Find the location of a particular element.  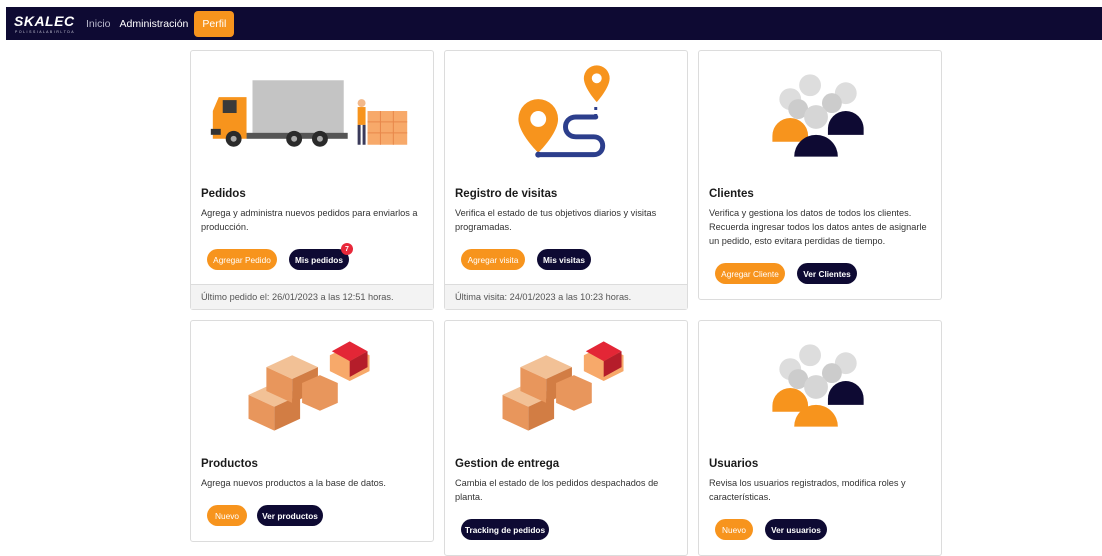

notification-badge: 7 is located at coordinates (347, 249).